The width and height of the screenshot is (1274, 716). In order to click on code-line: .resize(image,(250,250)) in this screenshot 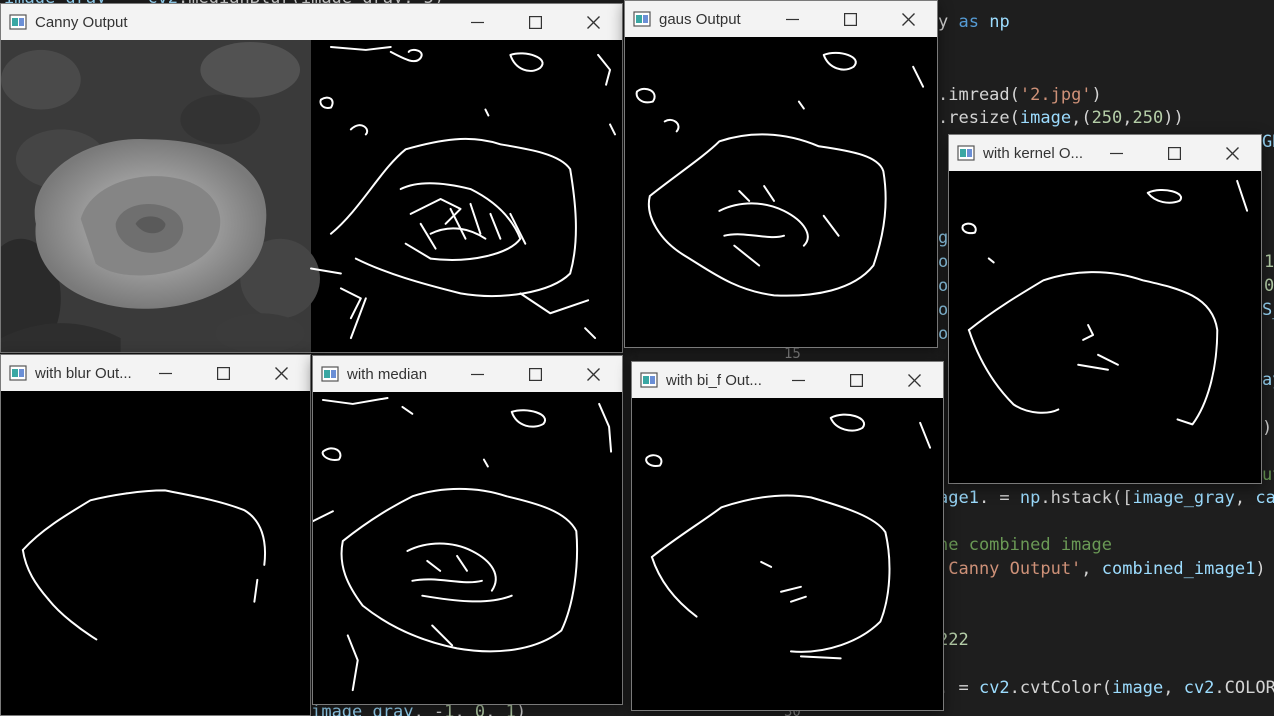, I will do `click(1061, 118)`.